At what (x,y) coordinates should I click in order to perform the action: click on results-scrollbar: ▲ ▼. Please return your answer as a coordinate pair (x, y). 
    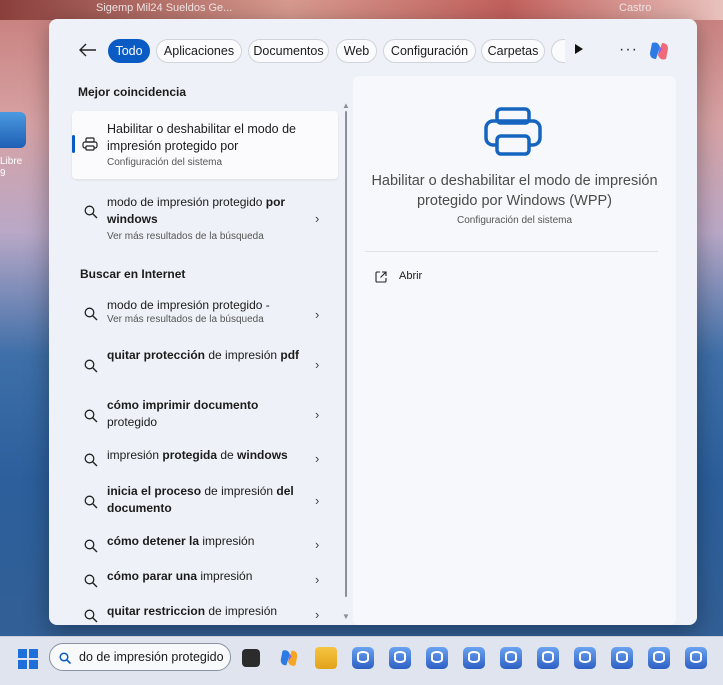
    Looking at the image, I should click on (346, 361).